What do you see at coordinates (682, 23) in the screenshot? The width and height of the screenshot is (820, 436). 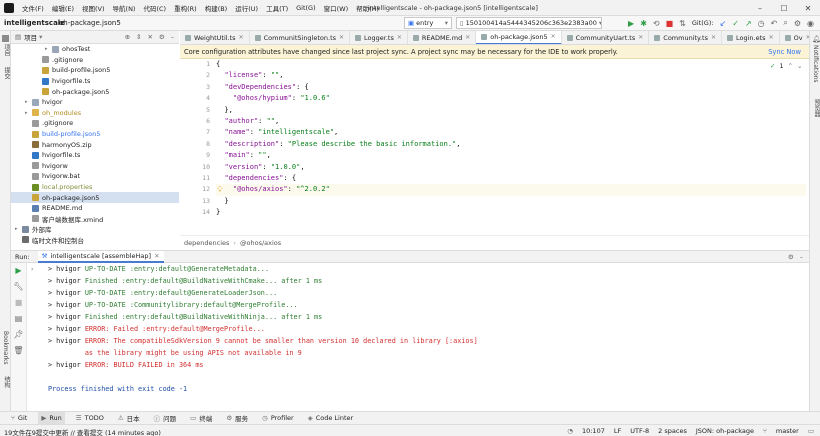 I see `sync-icon: ⇅` at bounding box center [682, 23].